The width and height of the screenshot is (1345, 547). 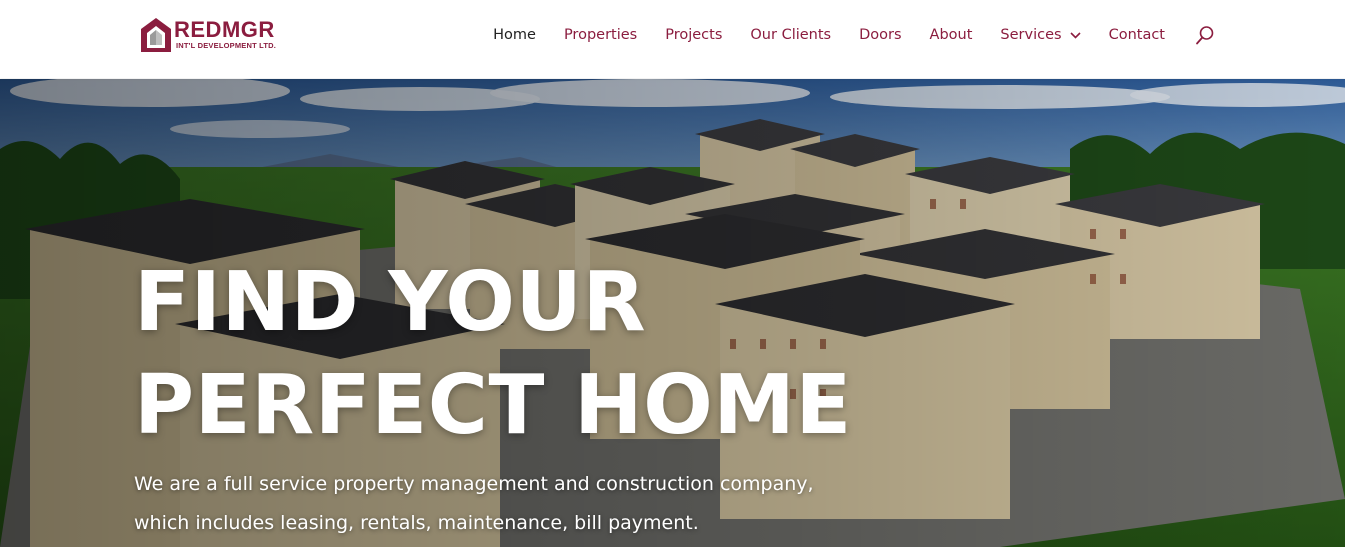 I want to click on search-icon, so click(x=1205, y=35).